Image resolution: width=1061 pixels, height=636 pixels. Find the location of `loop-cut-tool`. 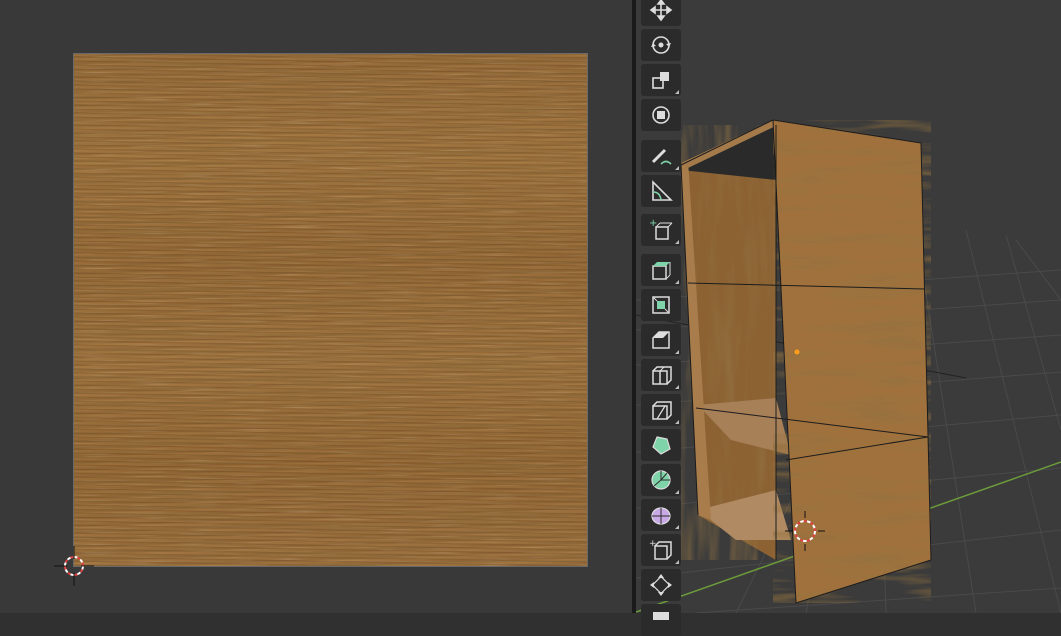

loop-cut-tool is located at coordinates (661, 375).